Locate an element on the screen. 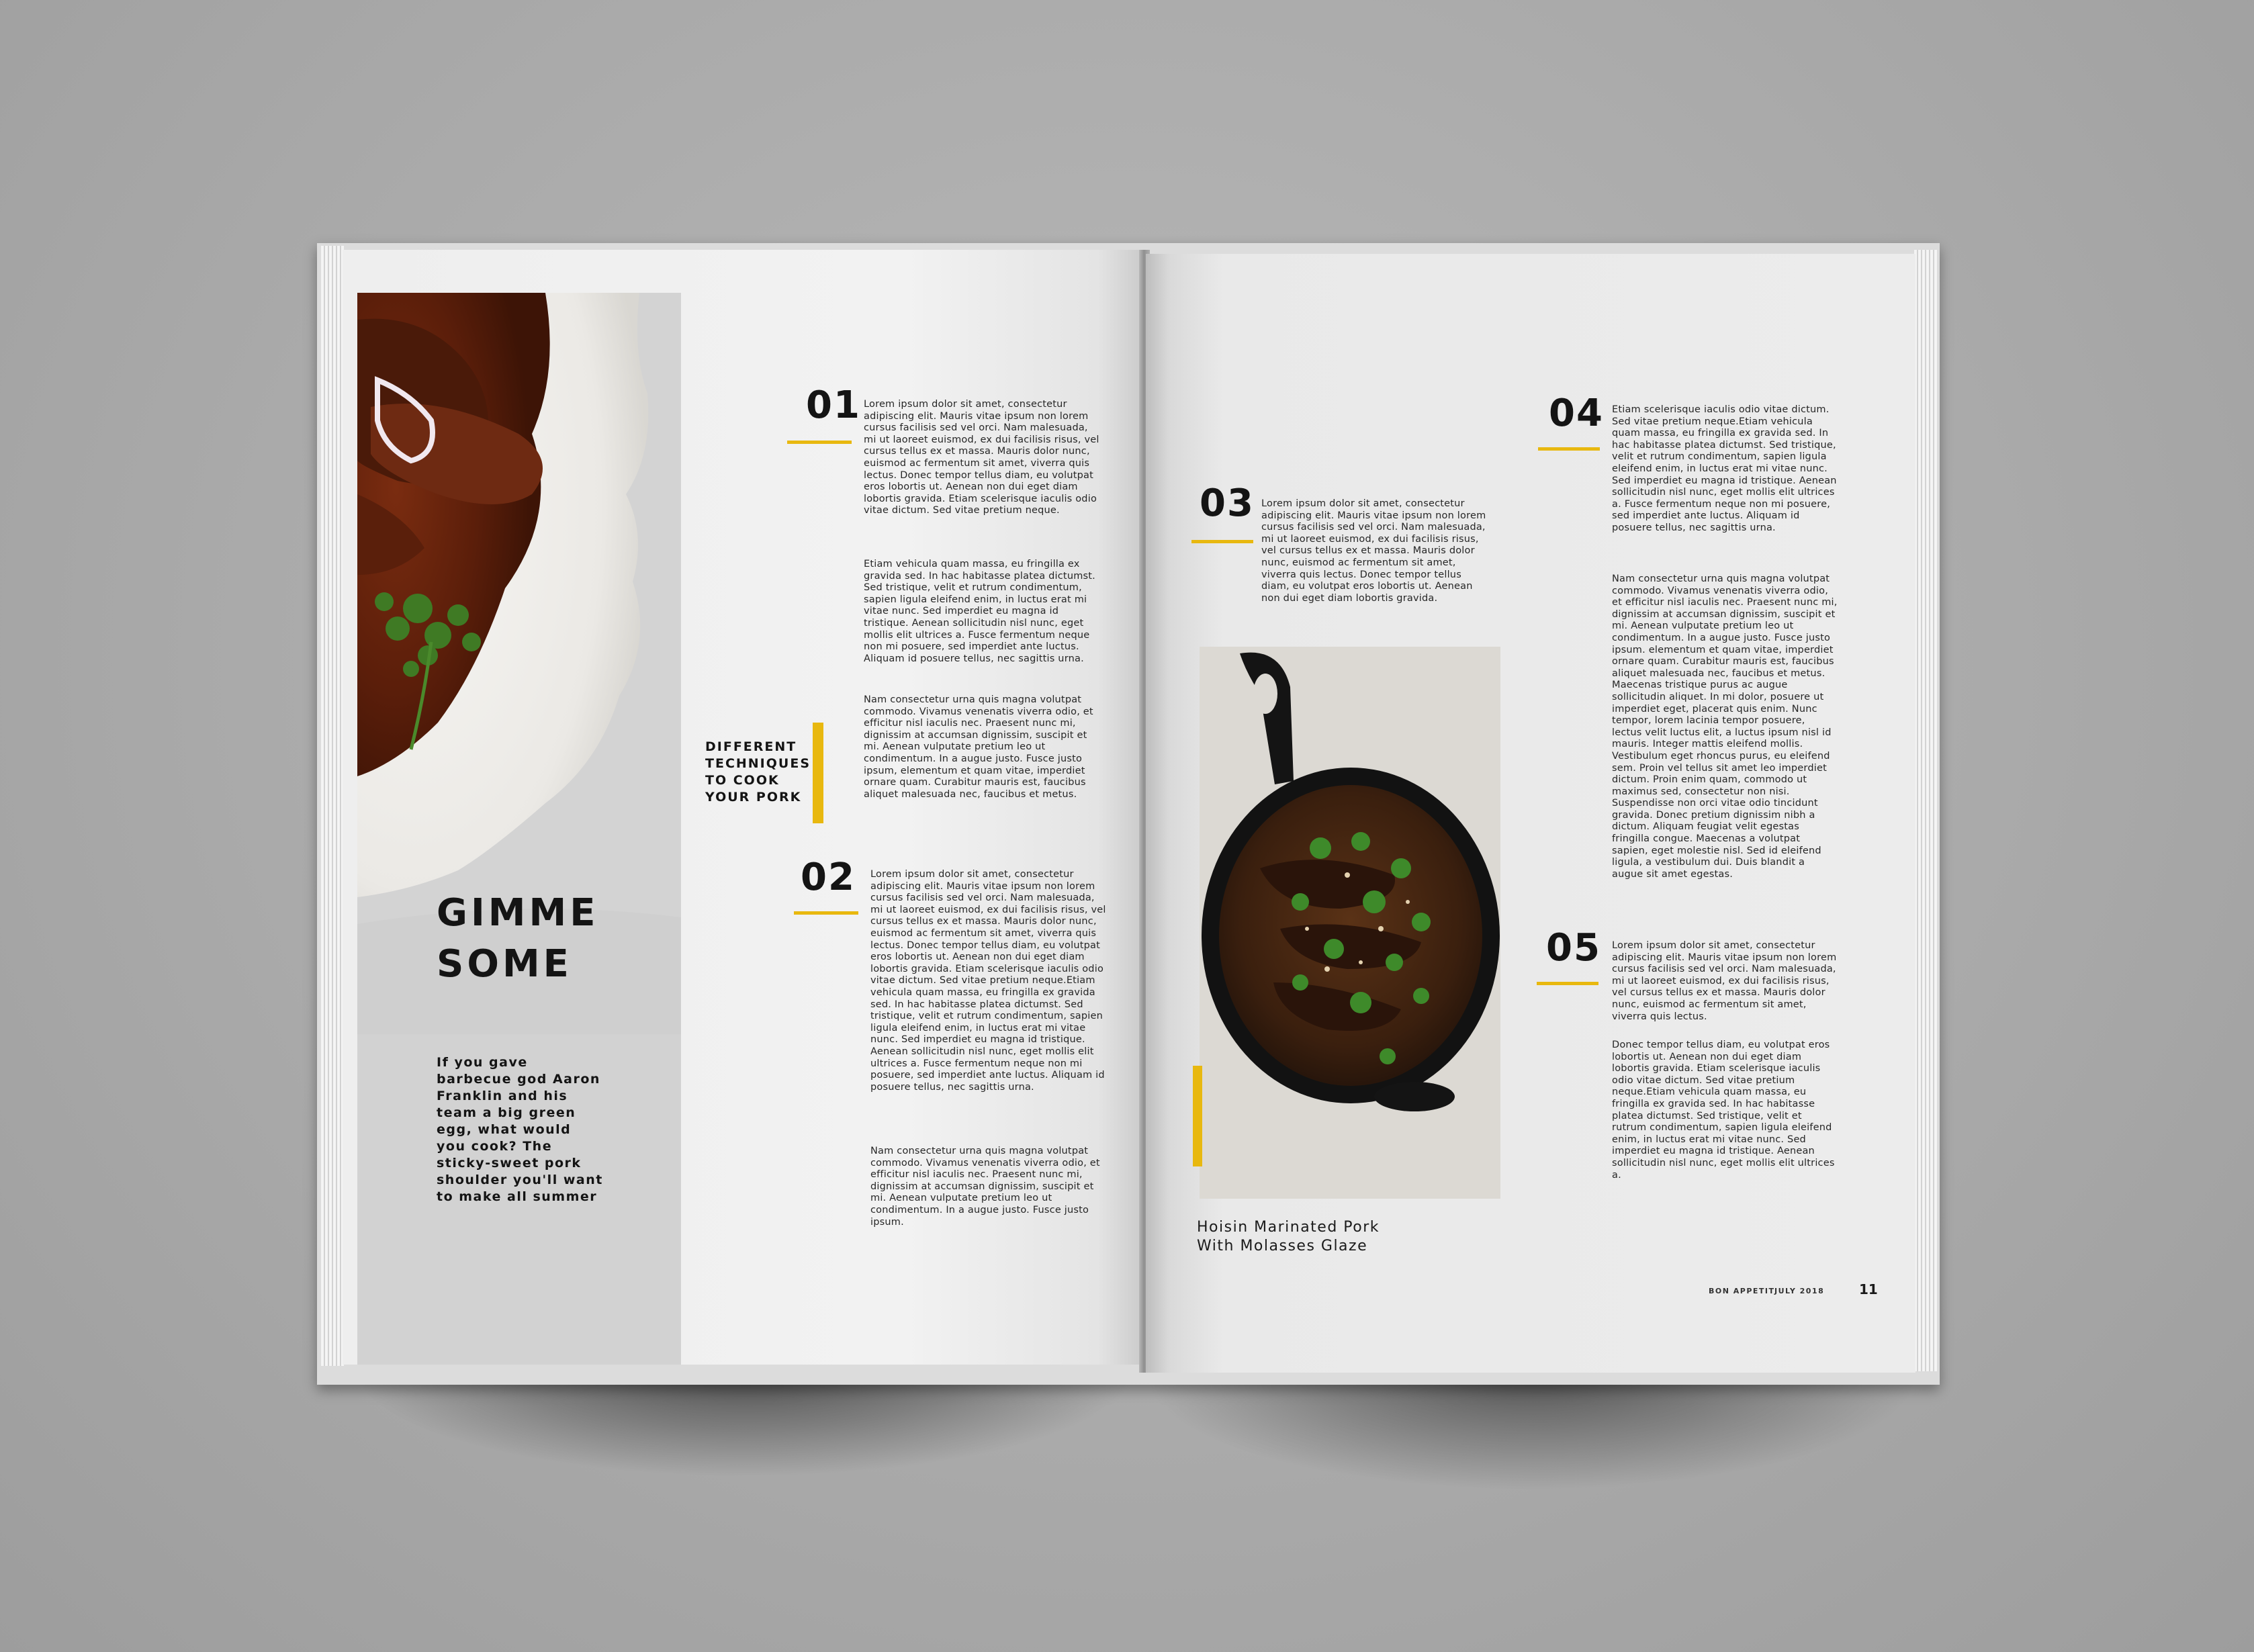 The width and height of the screenshot is (2254, 1652). footer-magazine-name: BON APPETIT is located at coordinates (1742, 1291).